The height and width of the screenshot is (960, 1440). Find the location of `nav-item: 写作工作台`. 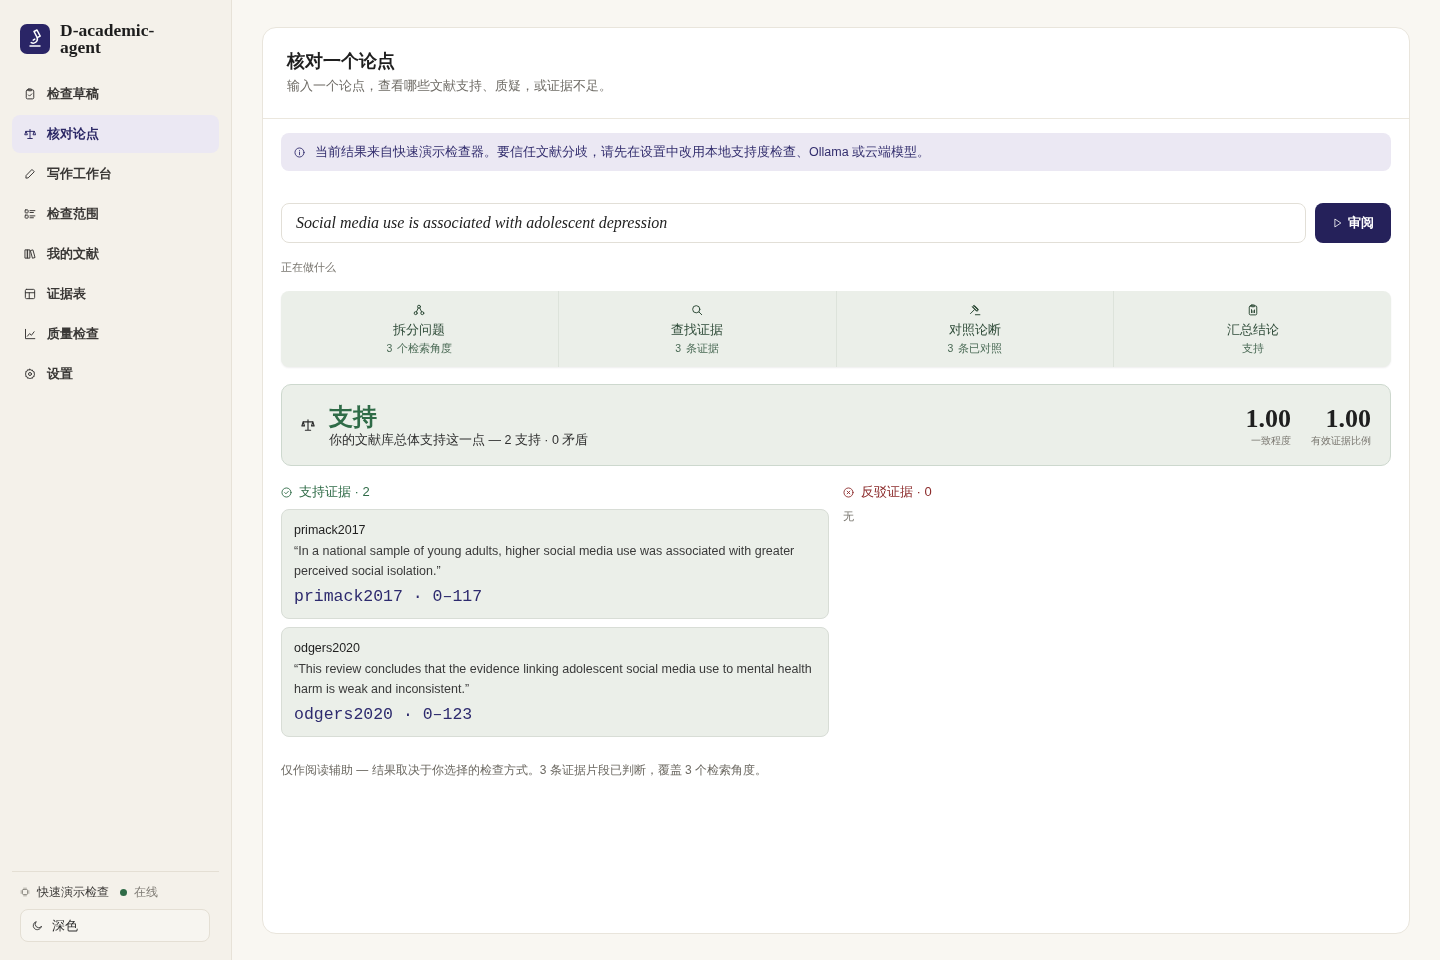

nav-item: 写作工作台 is located at coordinates (115, 174).